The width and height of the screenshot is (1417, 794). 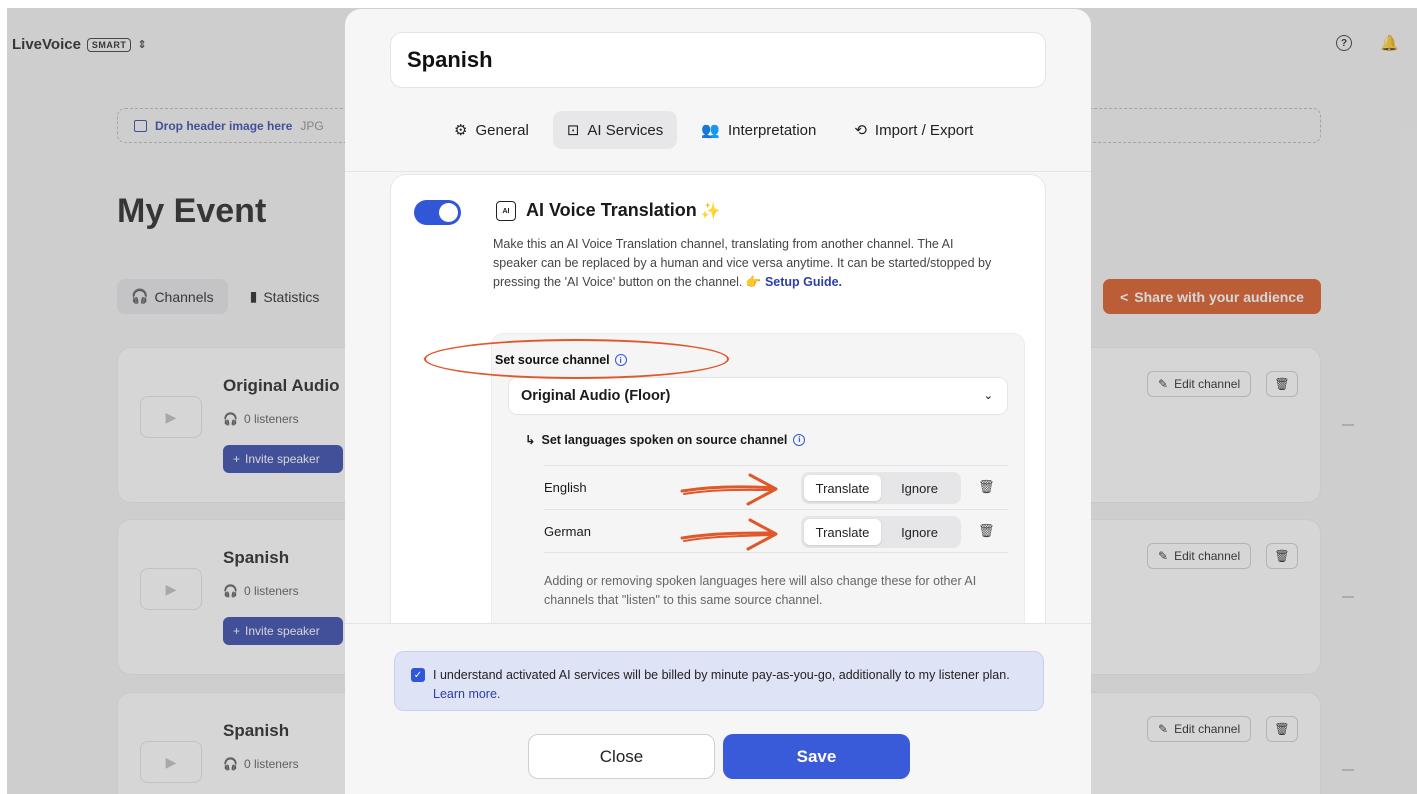 What do you see at coordinates (418, 675) in the screenshot?
I see `consent-checkbox: ✓` at bounding box center [418, 675].